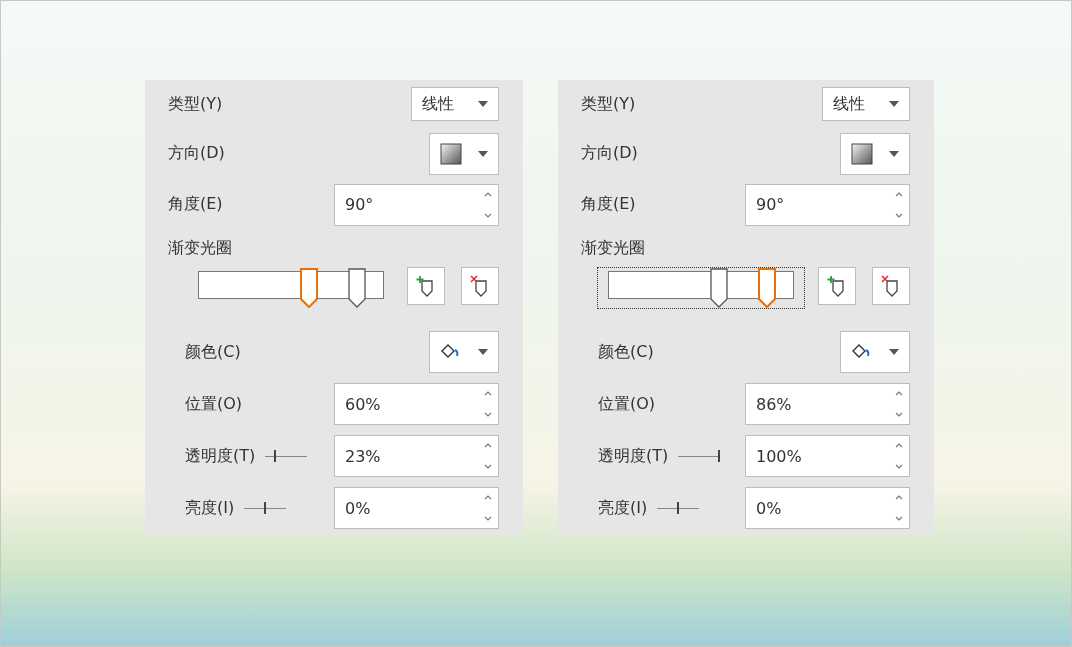 The width and height of the screenshot is (1072, 647). Describe the element at coordinates (701, 288) in the screenshot. I see `gradient-stops-bar` at that location.